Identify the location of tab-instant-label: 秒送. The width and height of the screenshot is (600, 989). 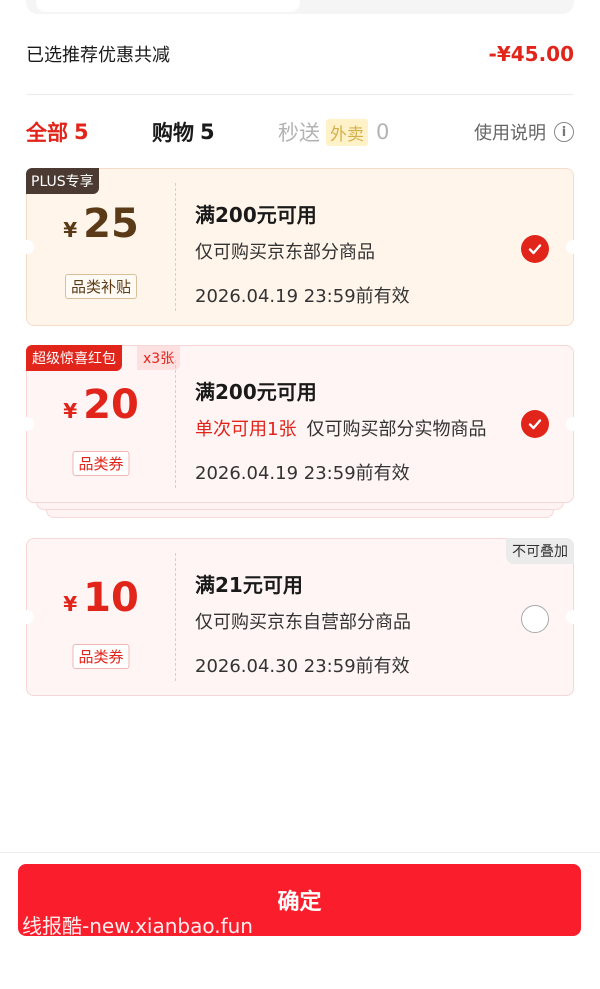
(299, 133).